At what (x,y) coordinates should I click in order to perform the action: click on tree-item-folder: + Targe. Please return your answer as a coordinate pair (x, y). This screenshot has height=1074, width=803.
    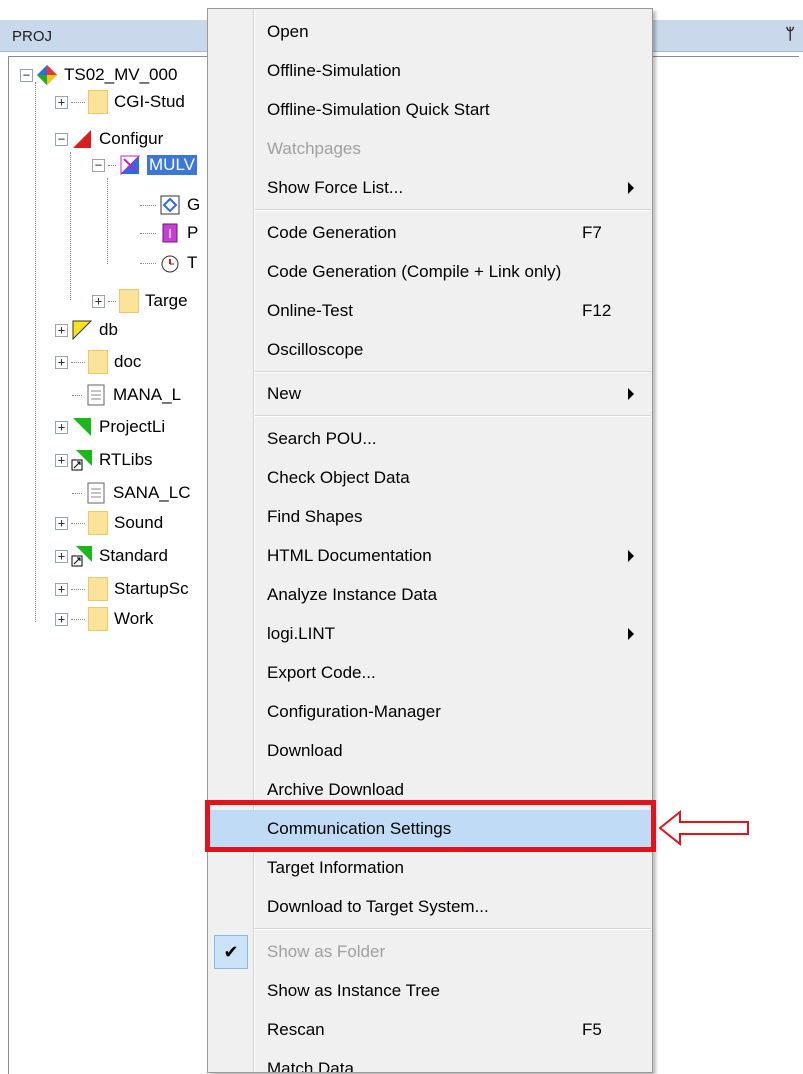
    Looking at the image, I should click on (140, 301).